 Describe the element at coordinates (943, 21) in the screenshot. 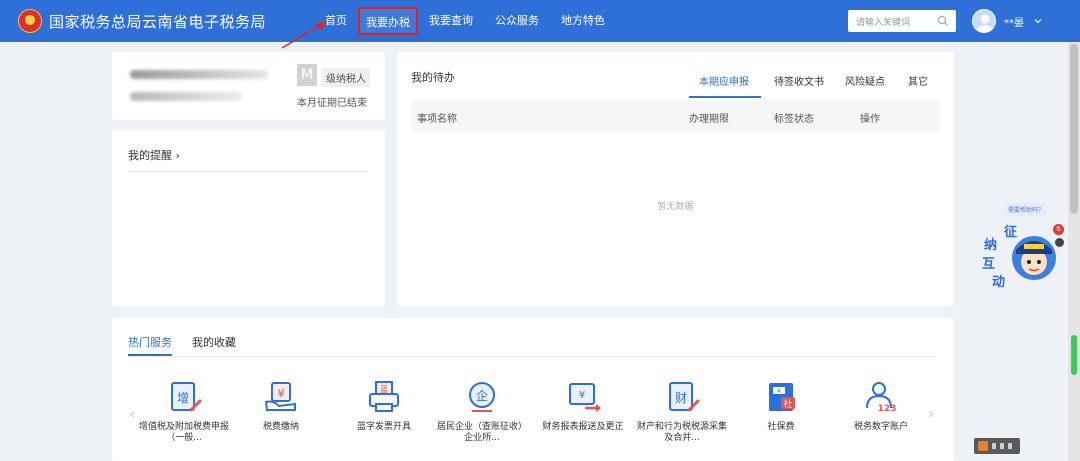

I see `search-icon` at that location.